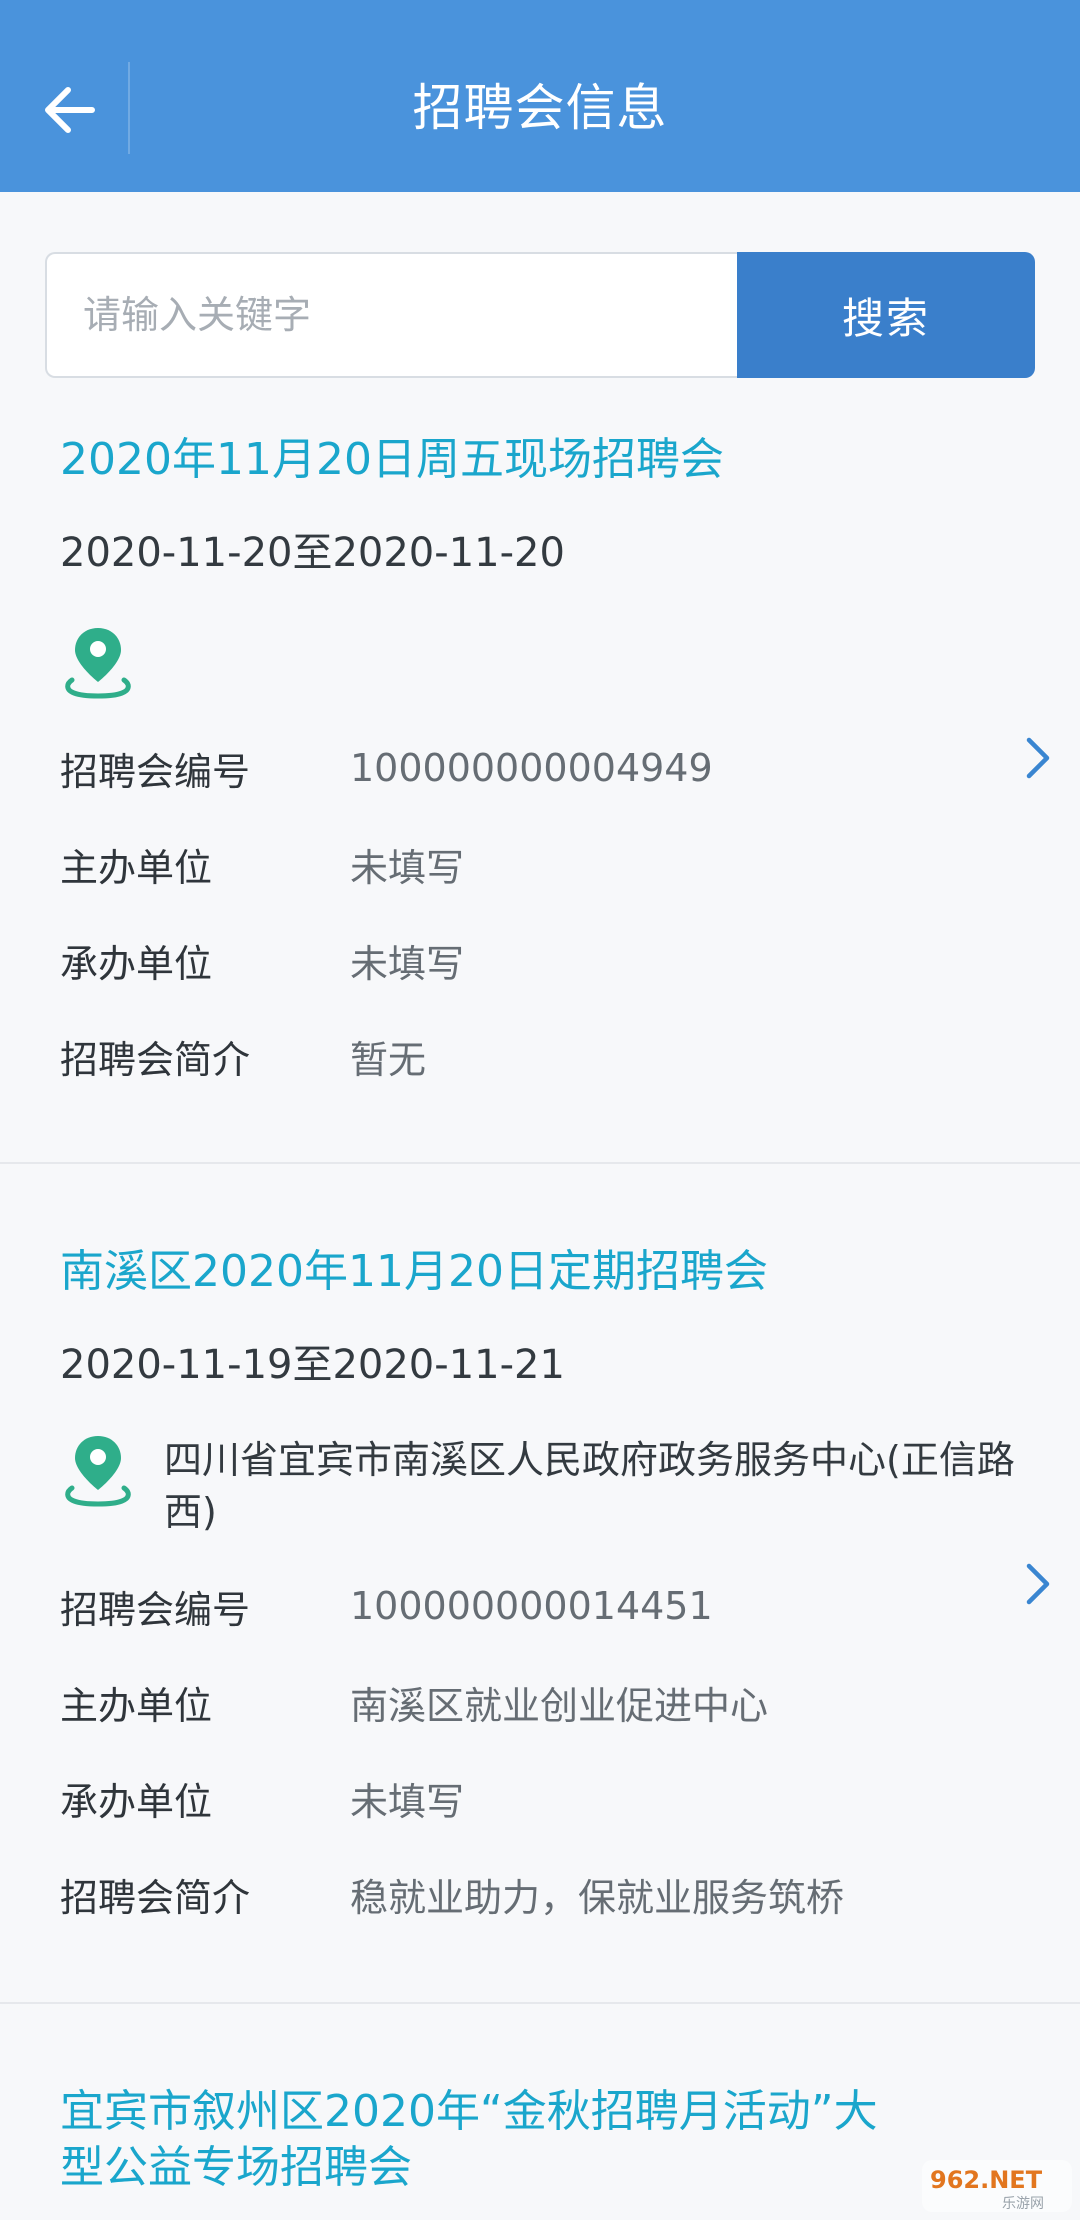 The height and width of the screenshot is (2220, 1080). Describe the element at coordinates (986, 2180) in the screenshot. I see `watermark-main: 962.NET` at that location.